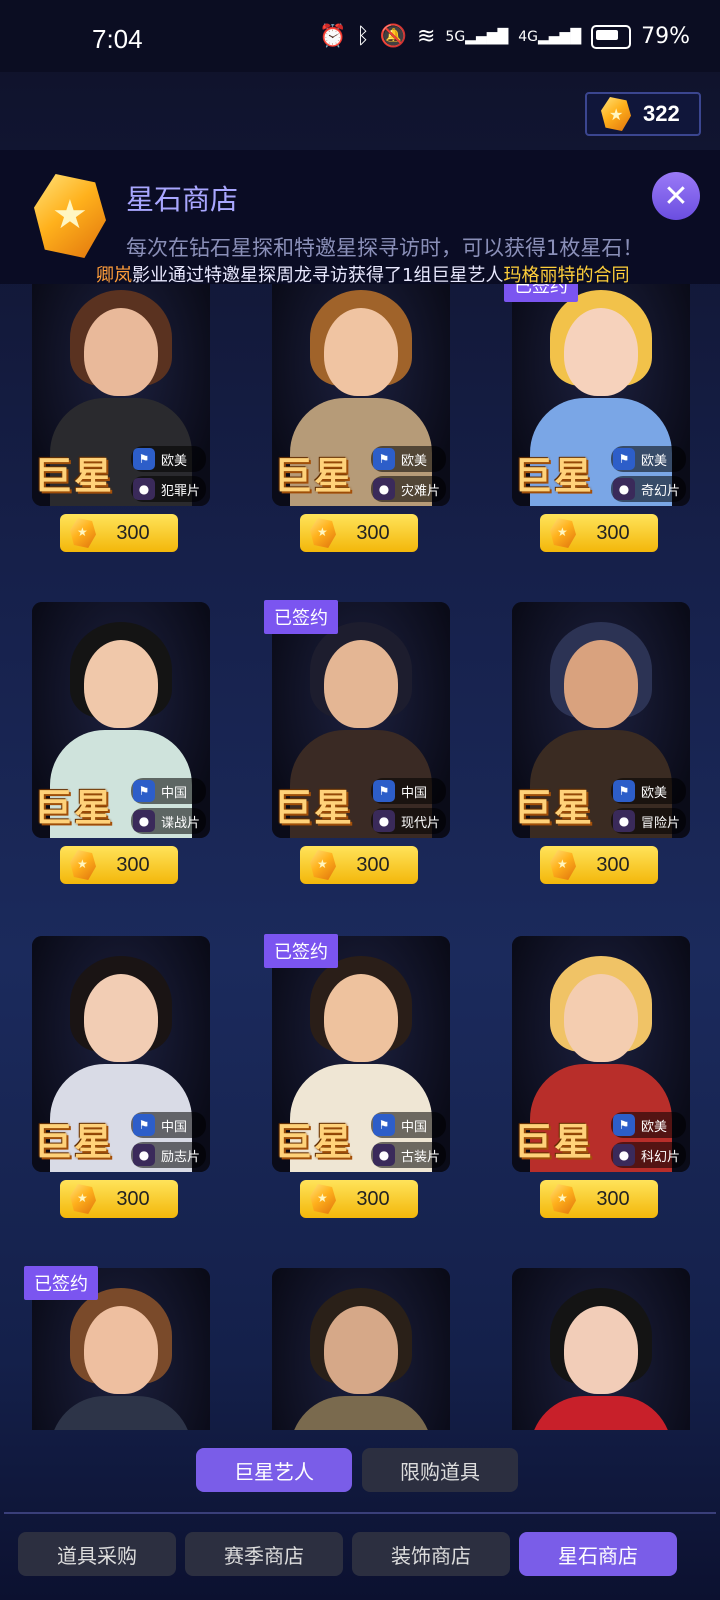  What do you see at coordinates (477, 36) in the screenshot?
I see `signal-5g-icon: 5G▂▄▆█` at bounding box center [477, 36].